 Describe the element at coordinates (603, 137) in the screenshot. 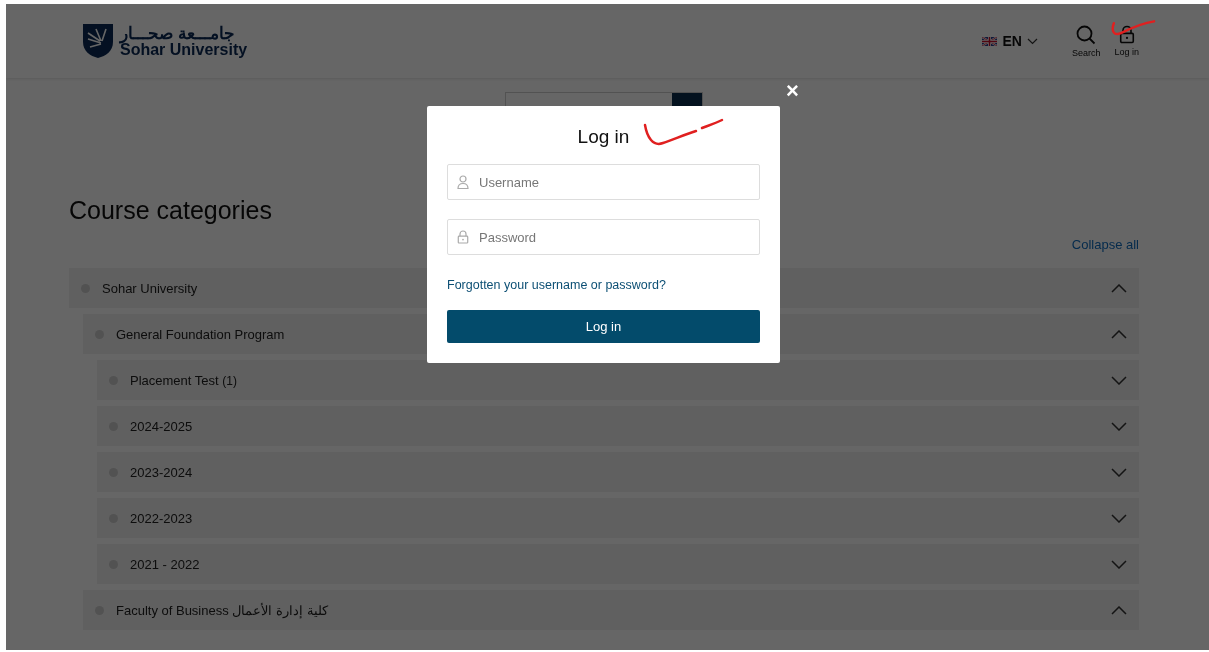

I see `dialog-title: Log in` at that location.